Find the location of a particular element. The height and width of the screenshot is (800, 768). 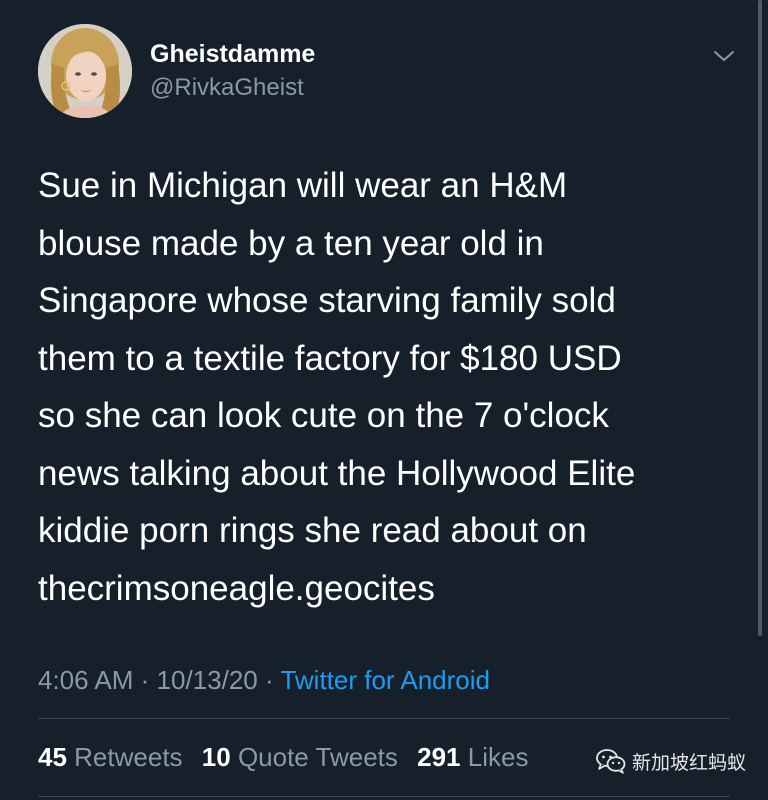

quote-tweets-count: 10 is located at coordinates (216, 757).